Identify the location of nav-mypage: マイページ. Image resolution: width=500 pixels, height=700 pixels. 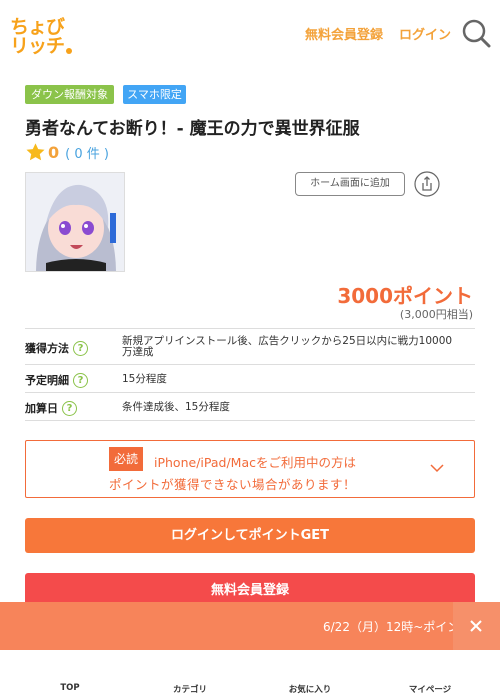
(430, 689).